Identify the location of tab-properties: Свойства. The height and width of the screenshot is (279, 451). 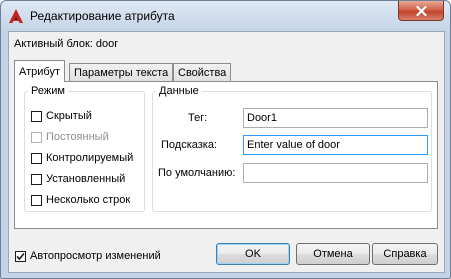
(202, 72).